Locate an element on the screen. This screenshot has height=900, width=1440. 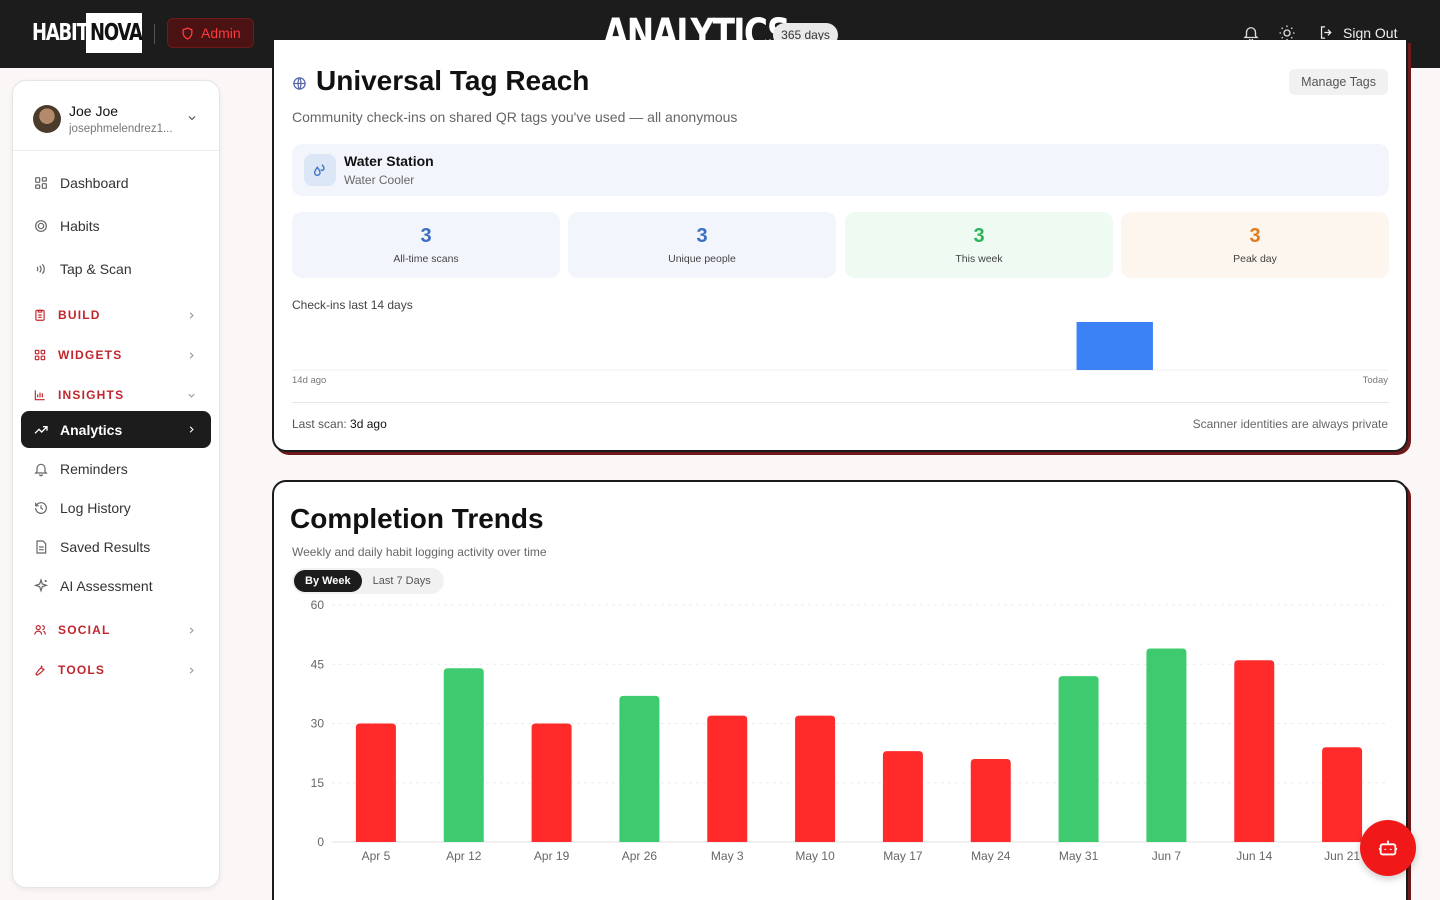
x-tick-label: Jun 21 is located at coordinates (1342, 856).